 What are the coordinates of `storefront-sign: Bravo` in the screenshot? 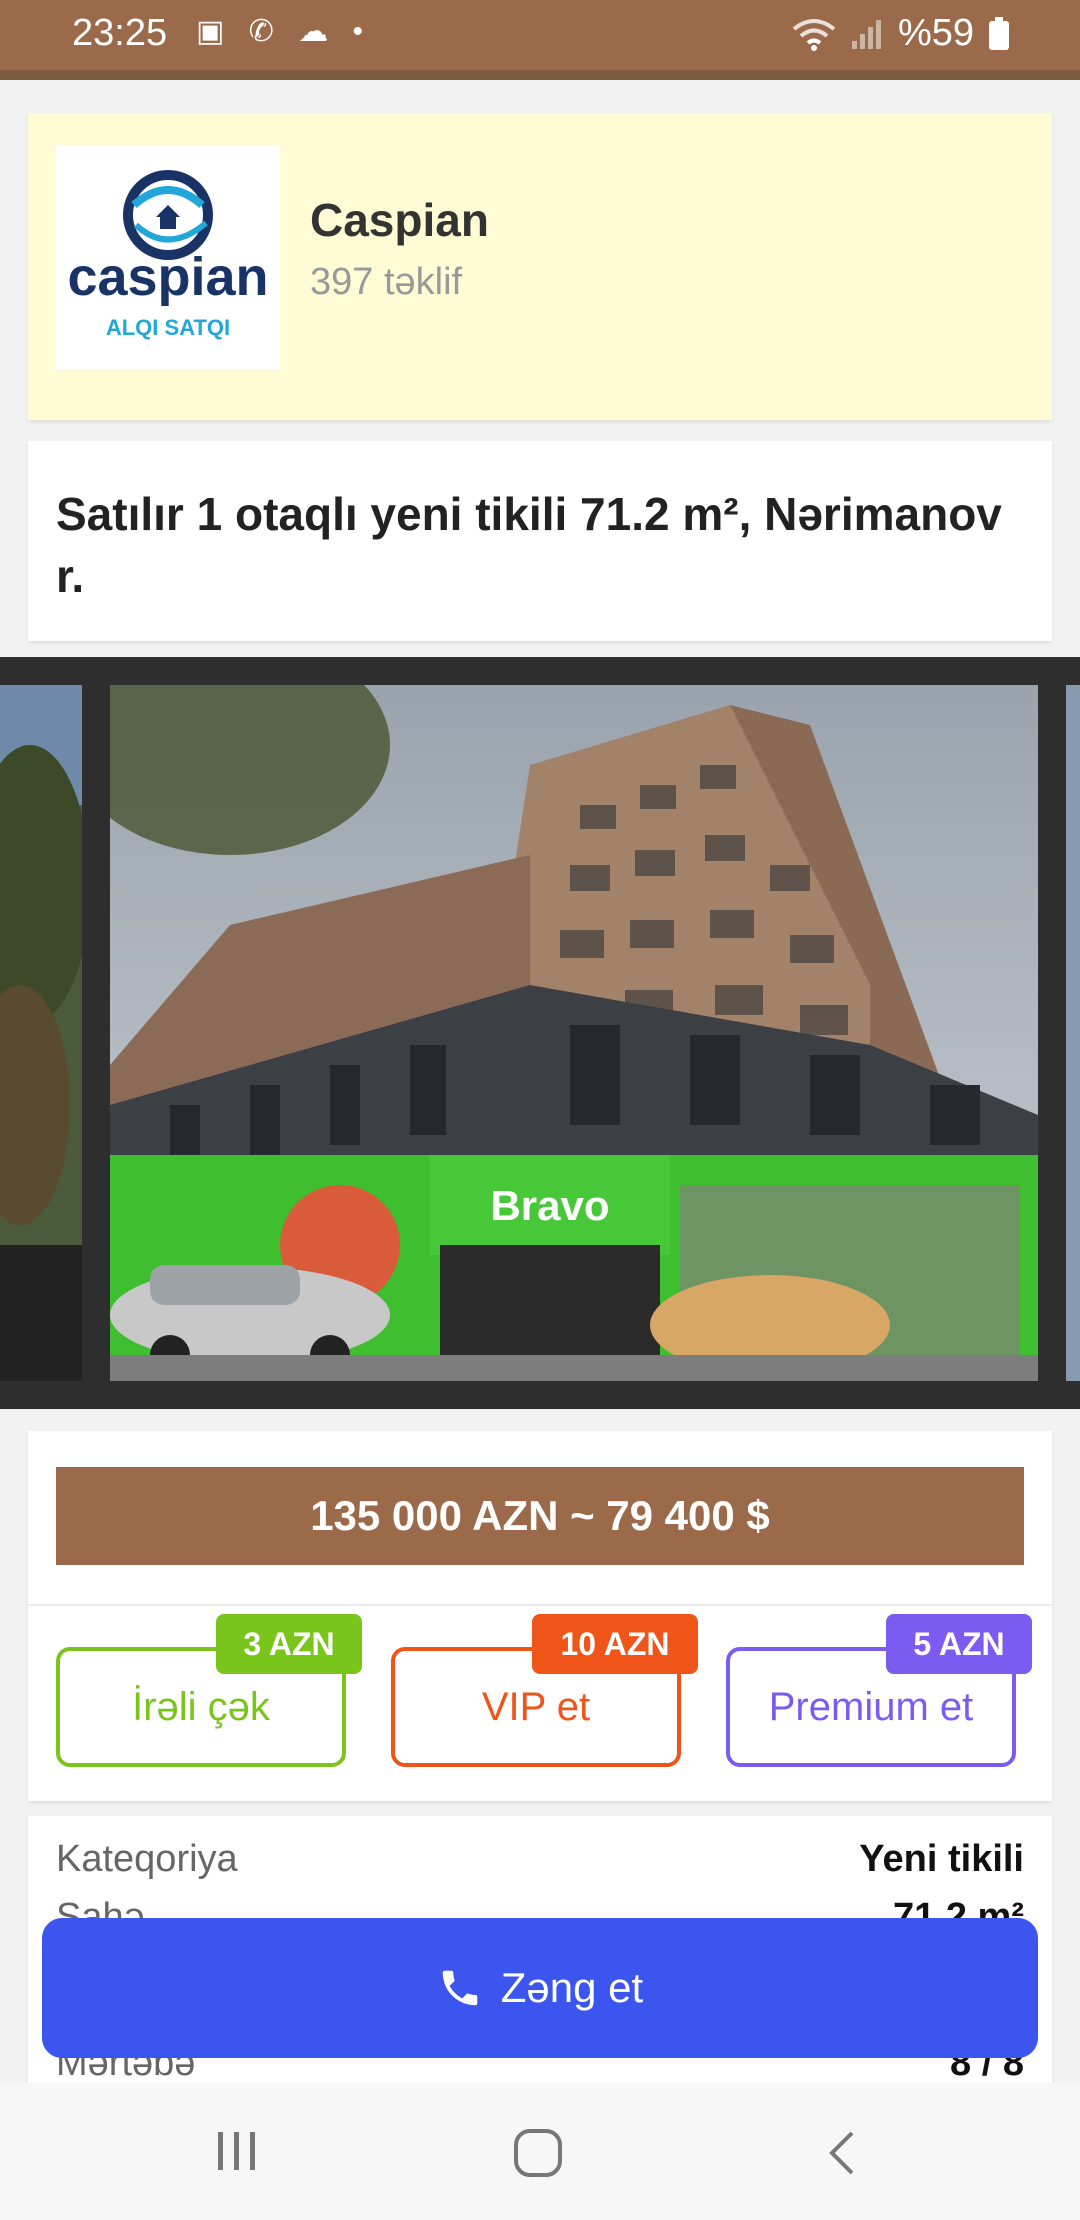 It's located at (549, 1205).